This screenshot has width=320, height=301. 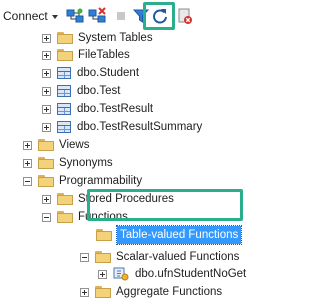 I want to click on connect-label: Connect, so click(x=25, y=16).